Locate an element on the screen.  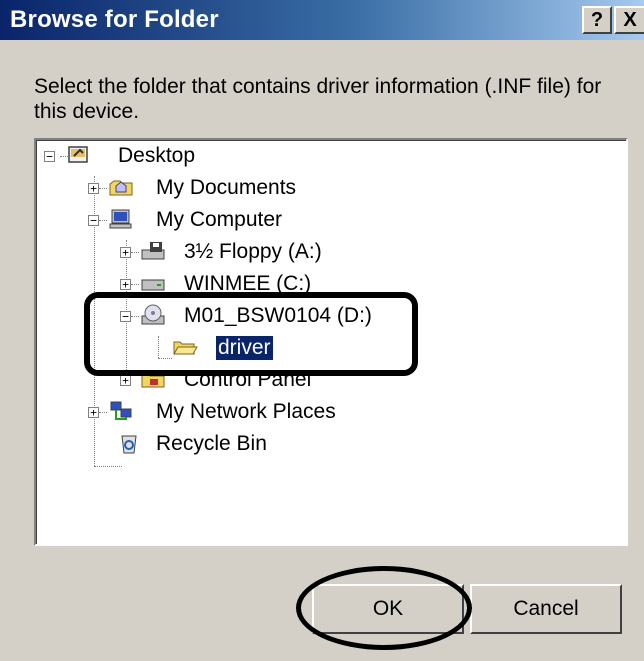
my-computer-icon is located at coordinates (120, 219).